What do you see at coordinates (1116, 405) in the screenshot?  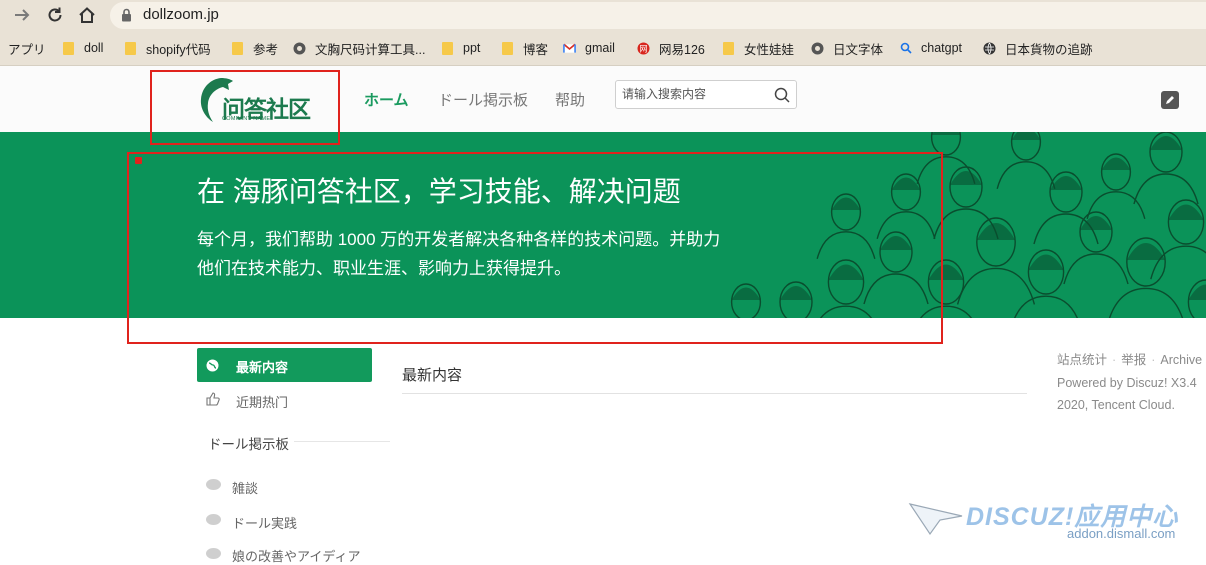 I see `copyright: 2020, Tencent Cloud.` at bounding box center [1116, 405].